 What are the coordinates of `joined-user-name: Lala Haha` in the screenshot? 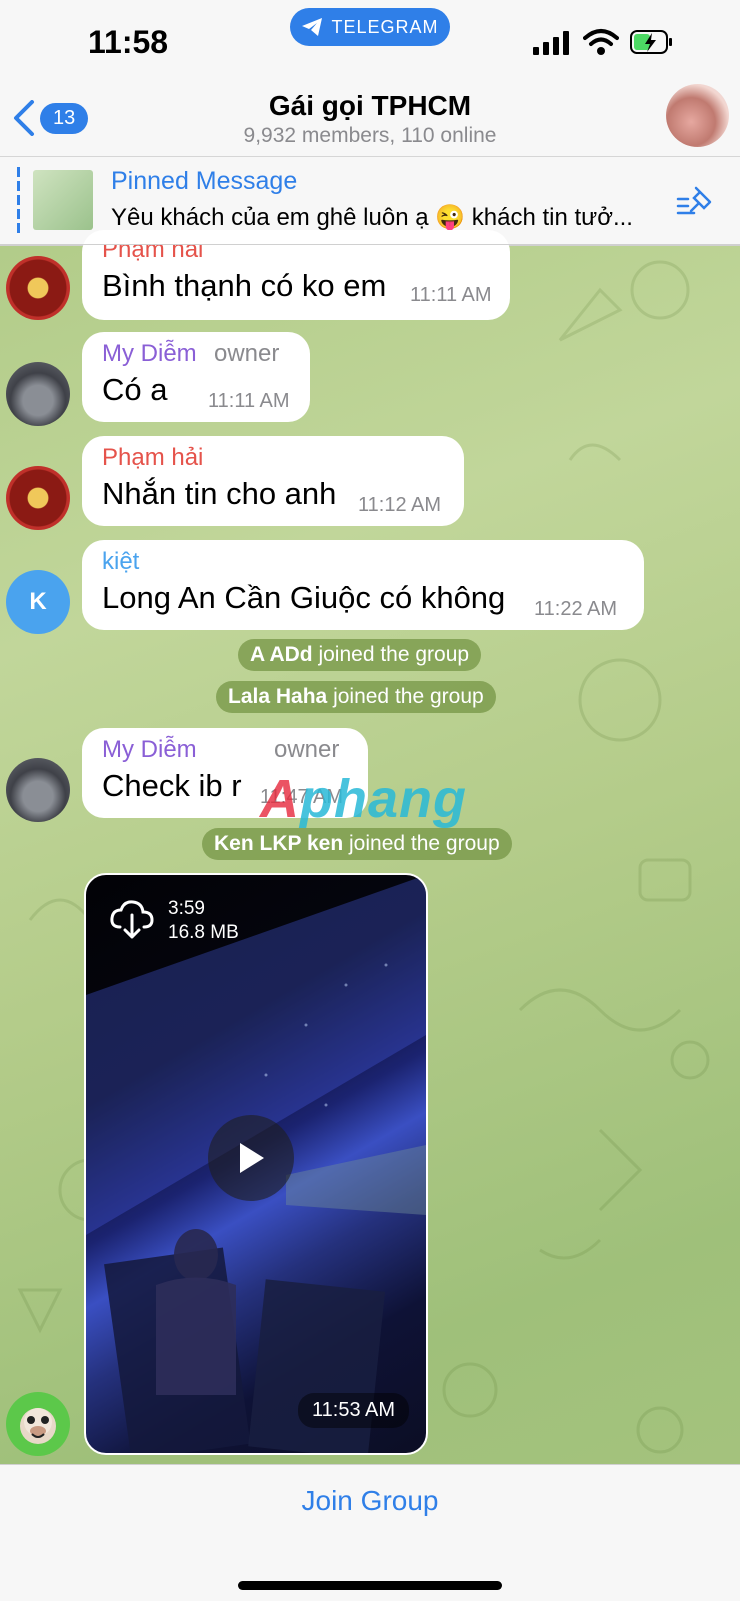 It's located at (277, 696).